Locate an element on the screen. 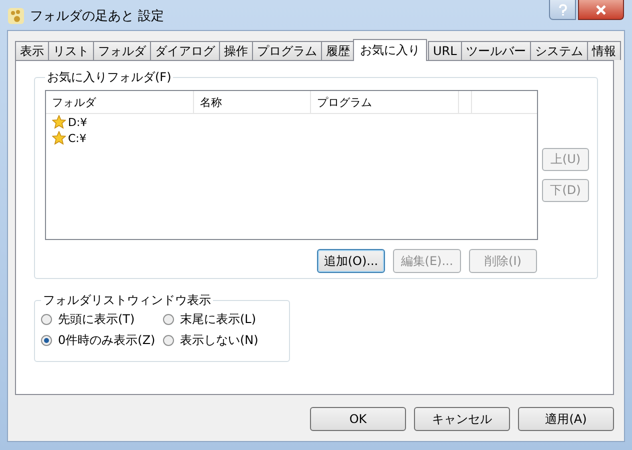  column-header: 名称 is located at coordinates (252, 102).